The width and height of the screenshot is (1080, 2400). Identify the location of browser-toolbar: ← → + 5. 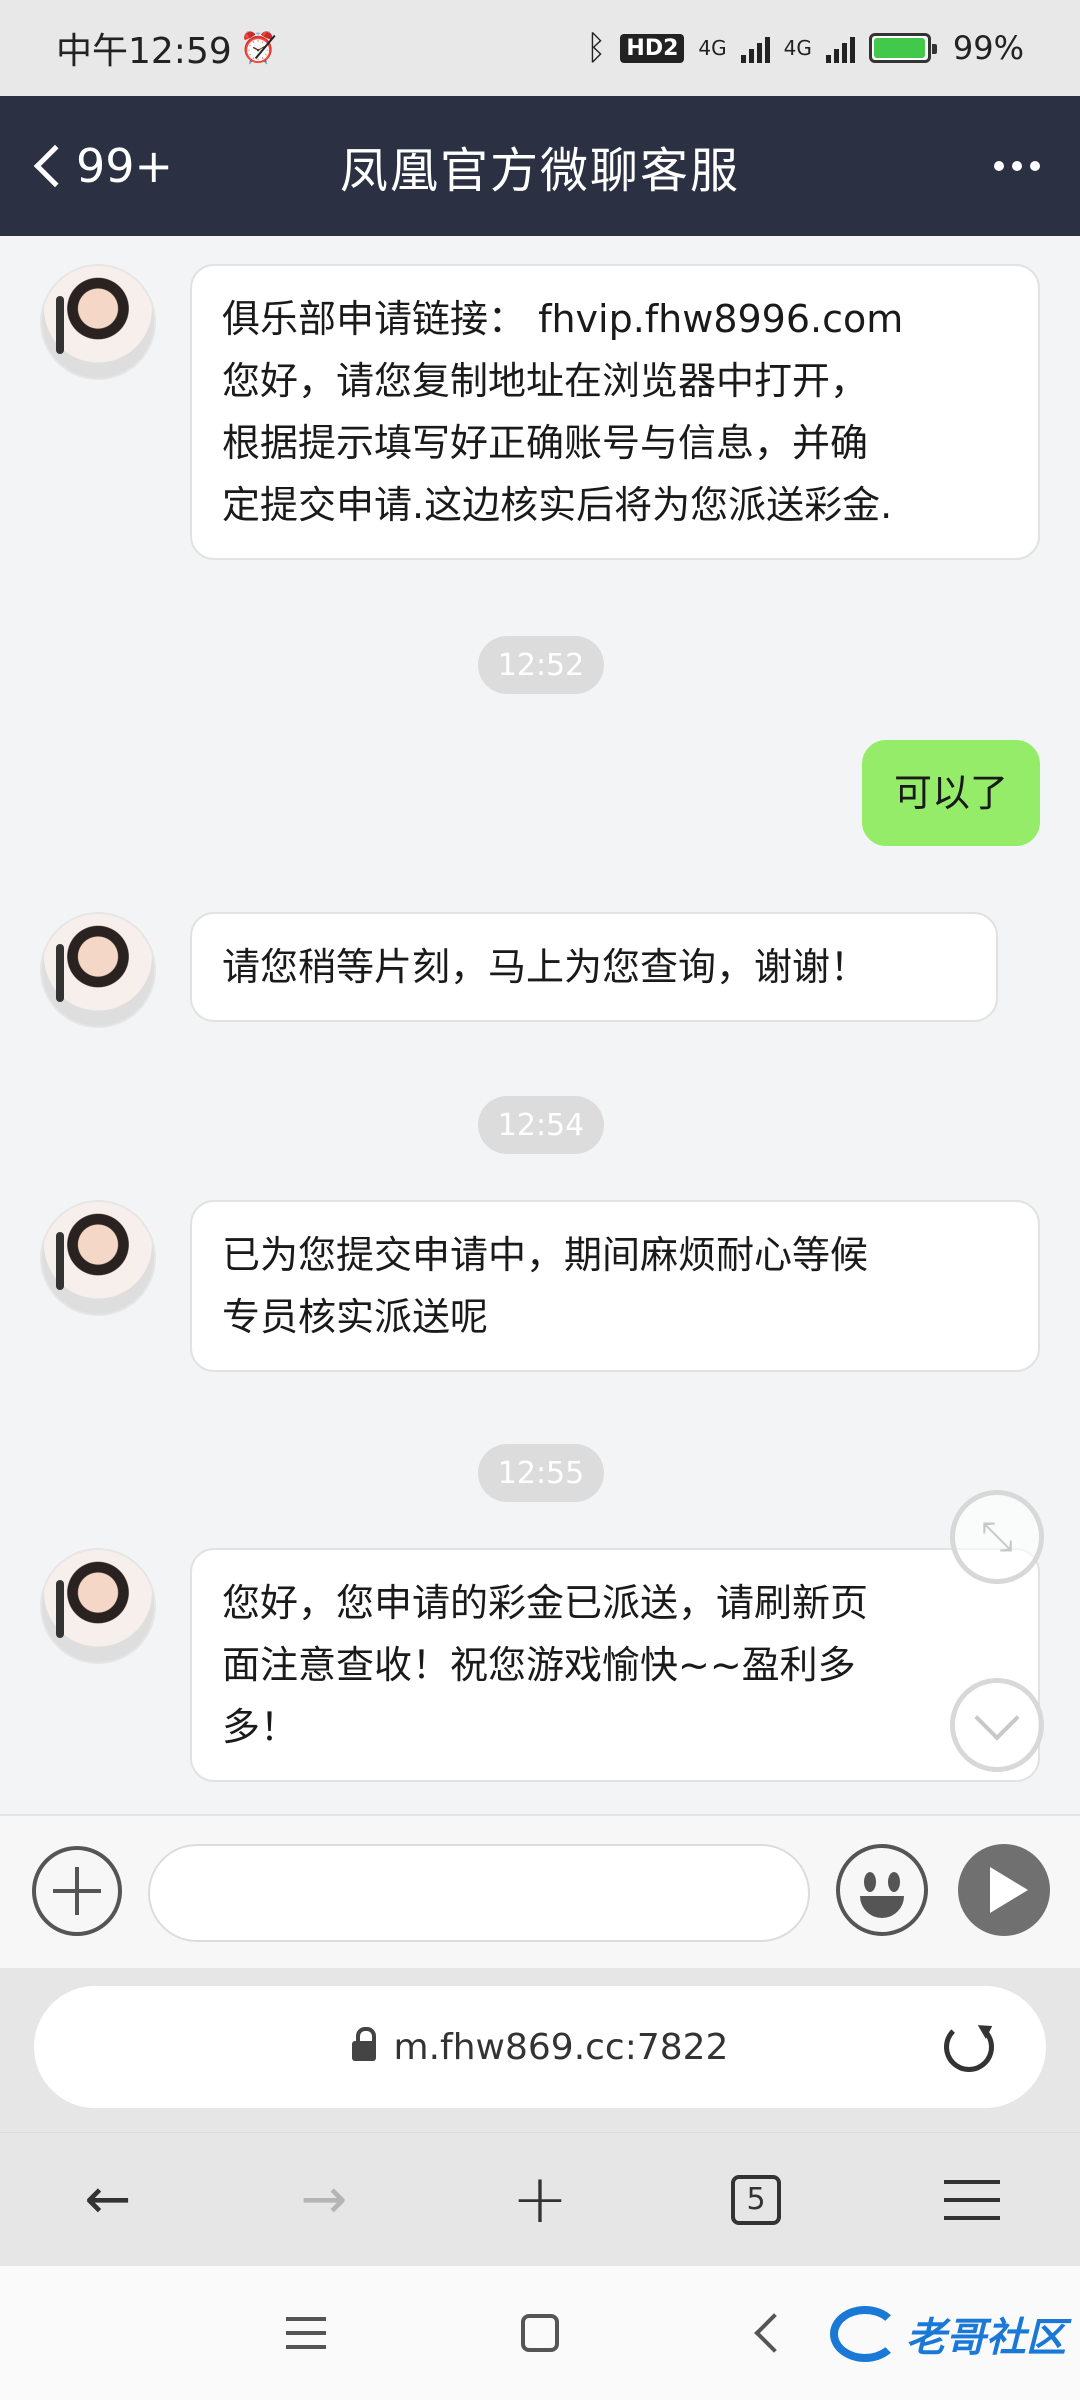
(540, 2199).